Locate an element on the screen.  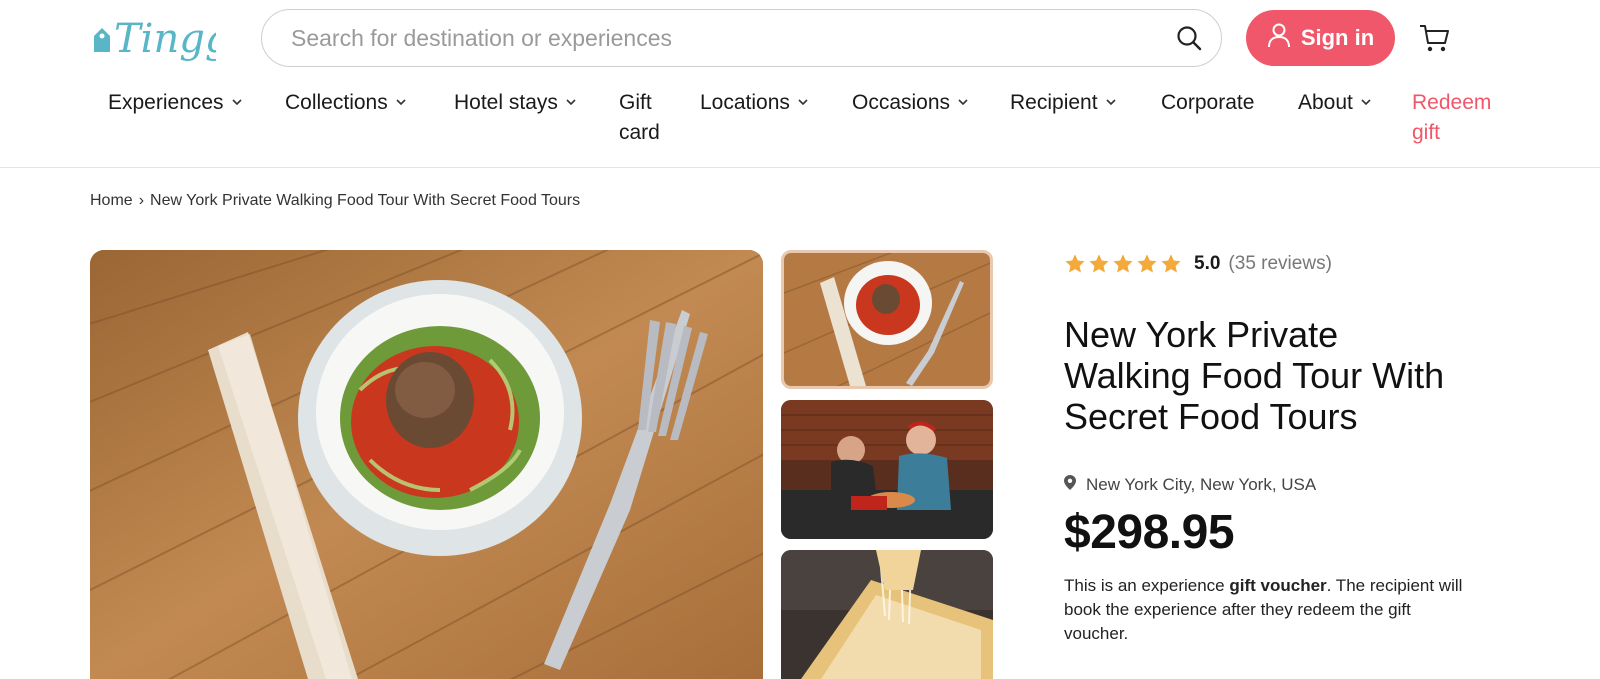
logo-mark: Tinggly is located at coordinates (155, 39).